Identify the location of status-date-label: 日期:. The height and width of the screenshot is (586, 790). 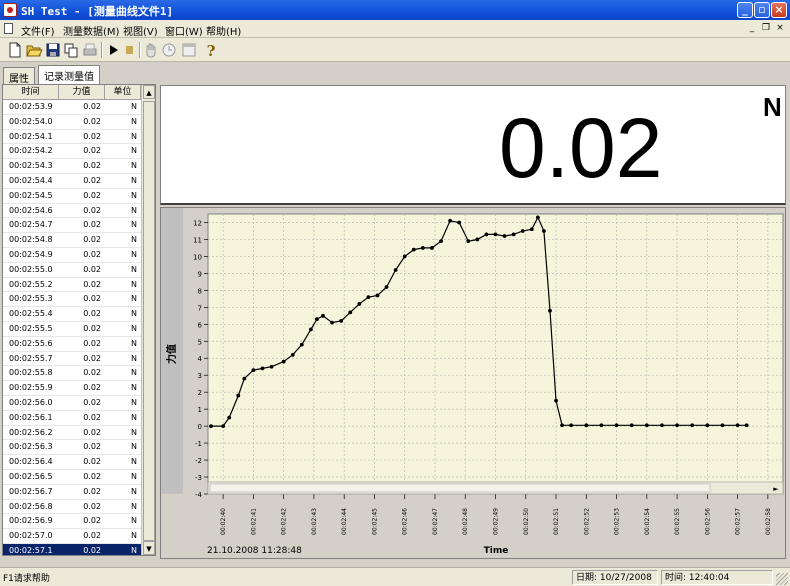
(587, 578).